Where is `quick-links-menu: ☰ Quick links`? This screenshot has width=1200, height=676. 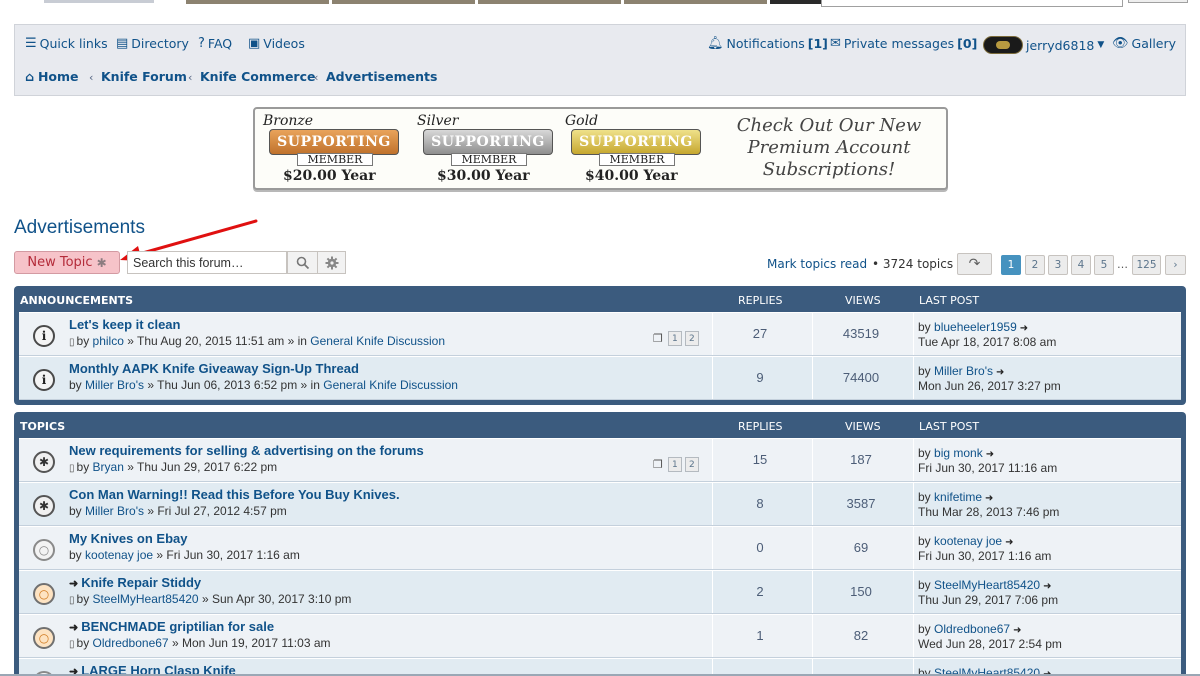
quick-links-menu: ☰ Quick links is located at coordinates (66, 43).